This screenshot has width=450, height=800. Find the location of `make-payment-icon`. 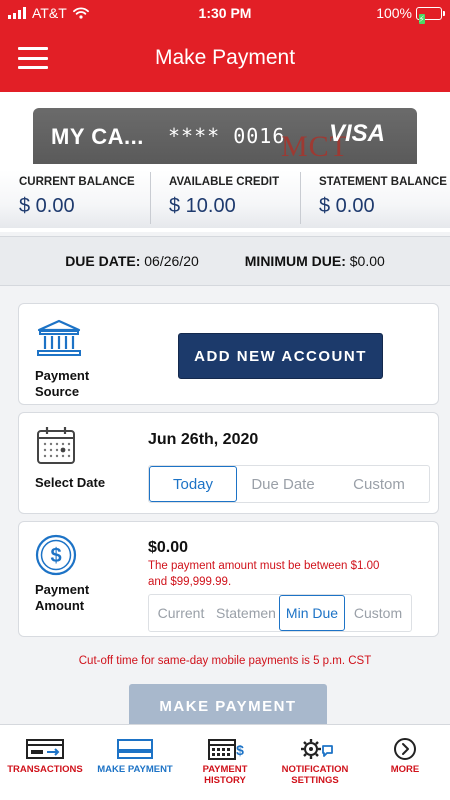

make-payment-icon is located at coordinates (135, 749).